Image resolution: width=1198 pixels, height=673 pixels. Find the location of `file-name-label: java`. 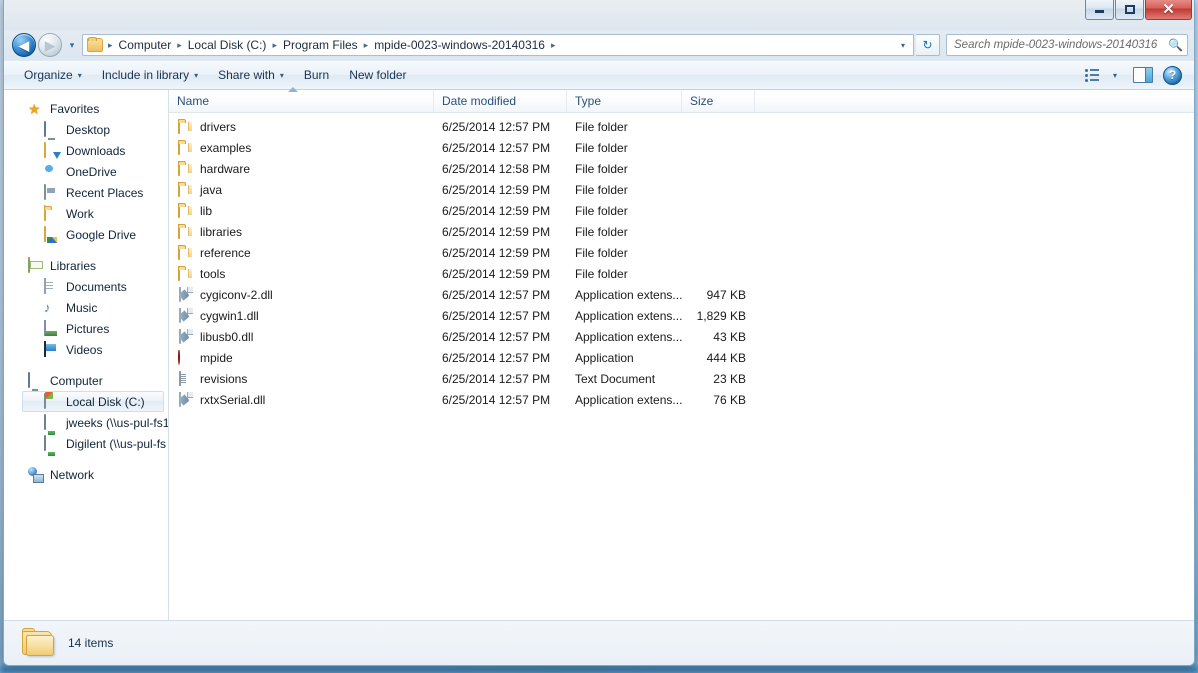

file-name-label: java is located at coordinates (211, 189).